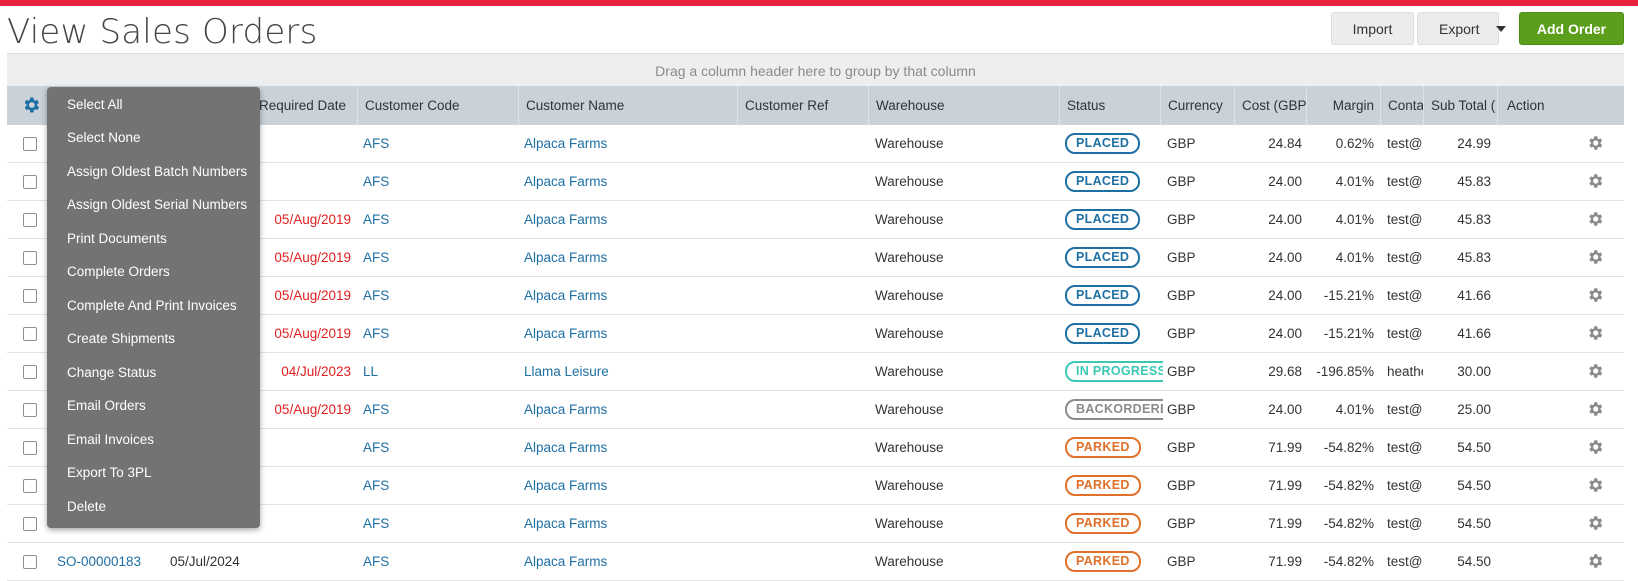  Describe the element at coordinates (304, 105) in the screenshot. I see `col-required-date: Required Date` at that location.